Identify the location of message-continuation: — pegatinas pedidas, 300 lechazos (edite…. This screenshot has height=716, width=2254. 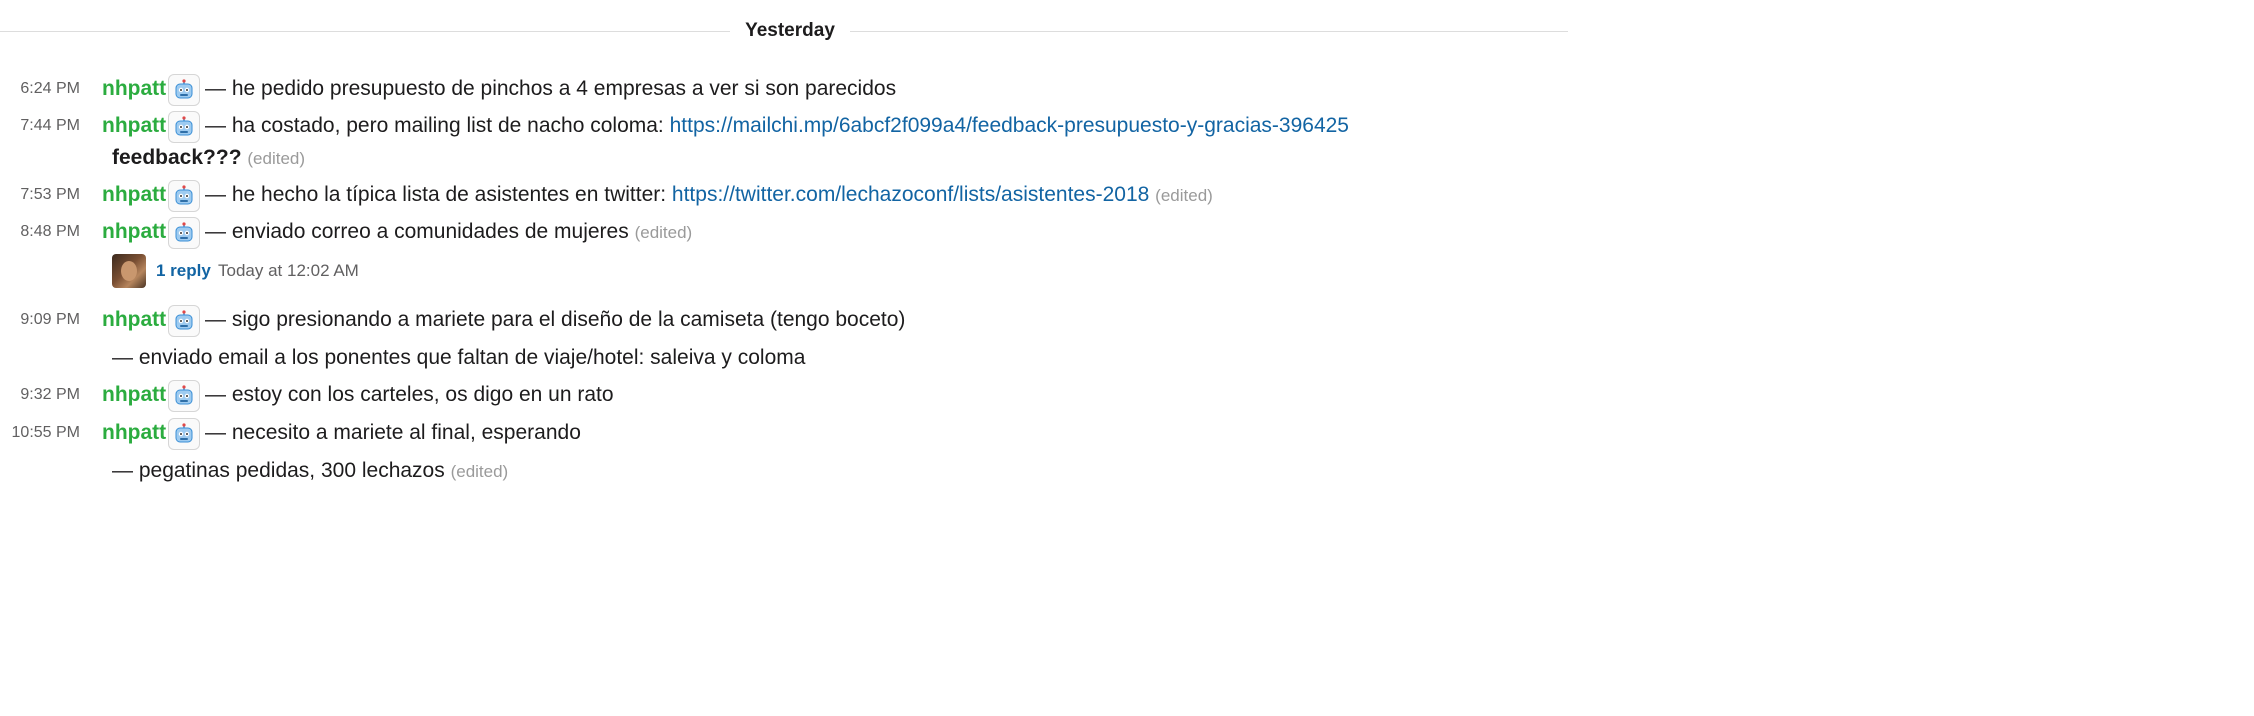
(310, 471).